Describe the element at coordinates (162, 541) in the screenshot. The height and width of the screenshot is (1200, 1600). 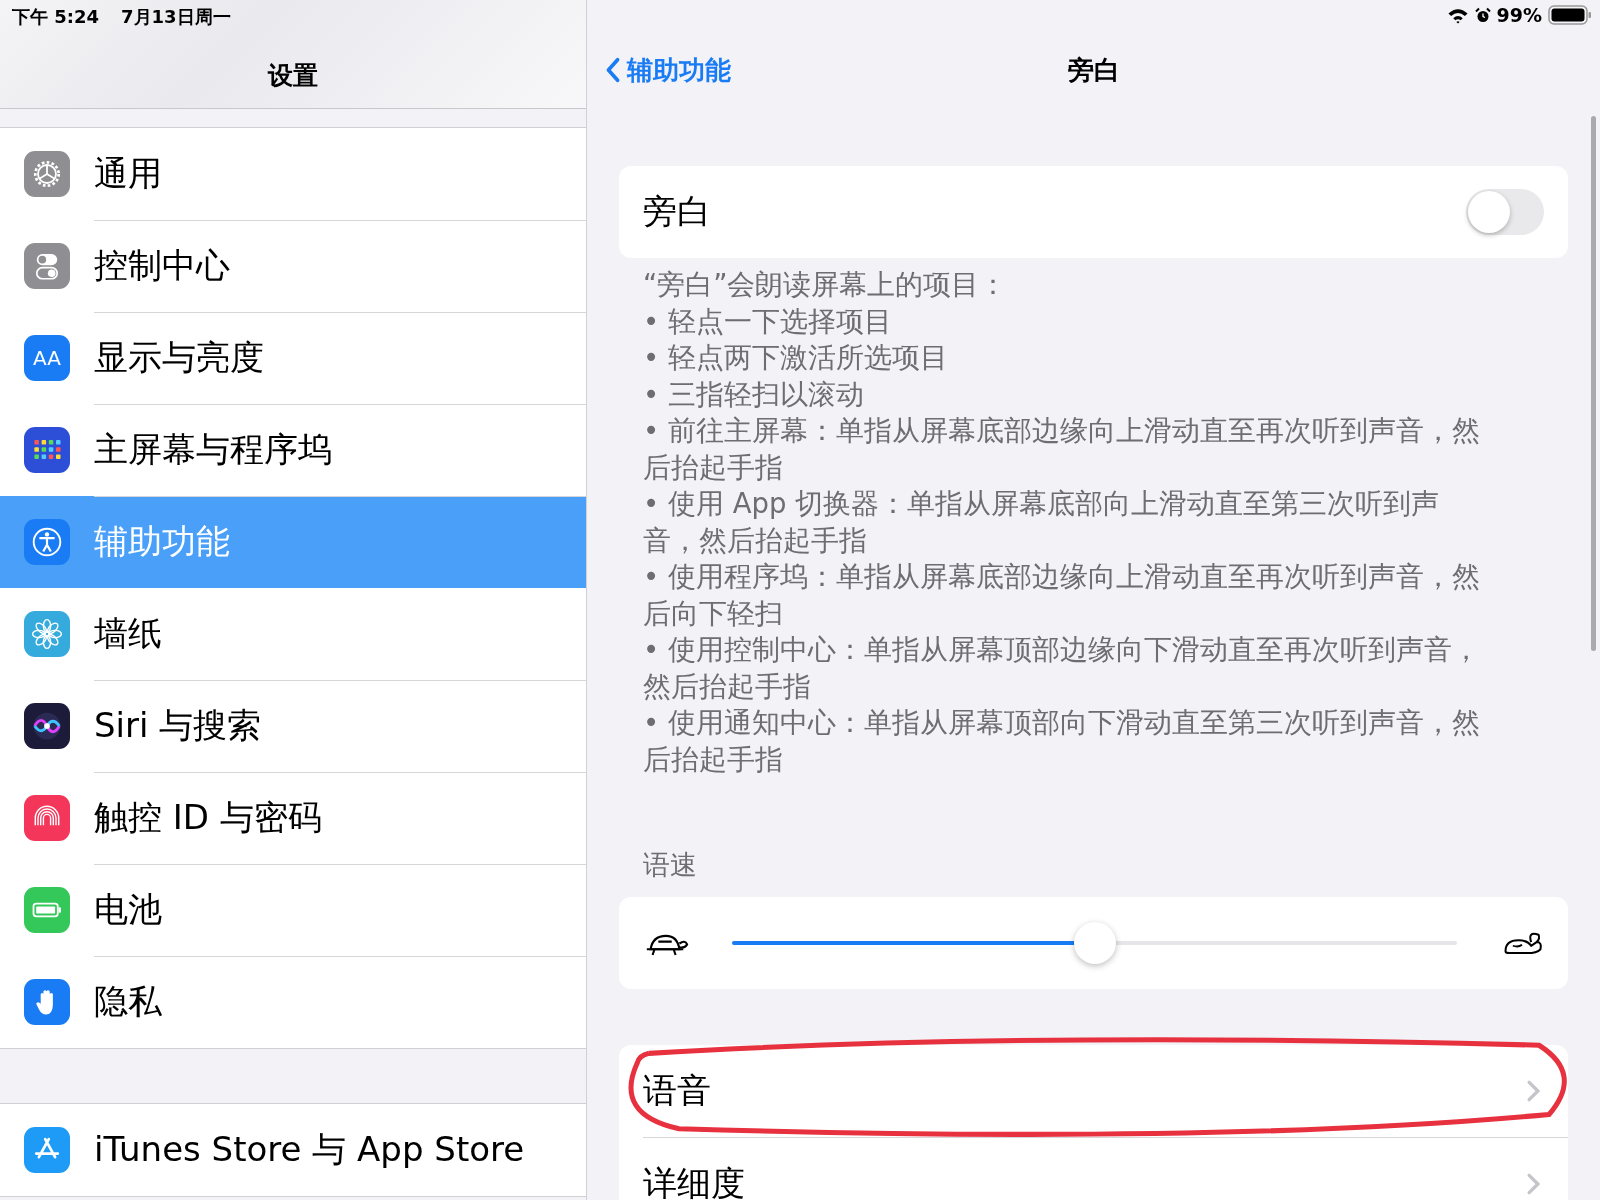
I see `item-label: 辅助功能` at that location.